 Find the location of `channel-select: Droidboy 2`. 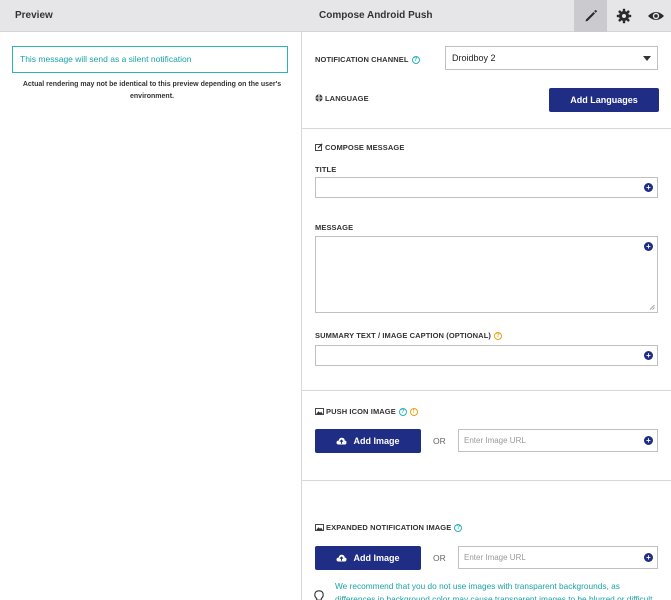

channel-select: Droidboy 2 is located at coordinates (551, 58).